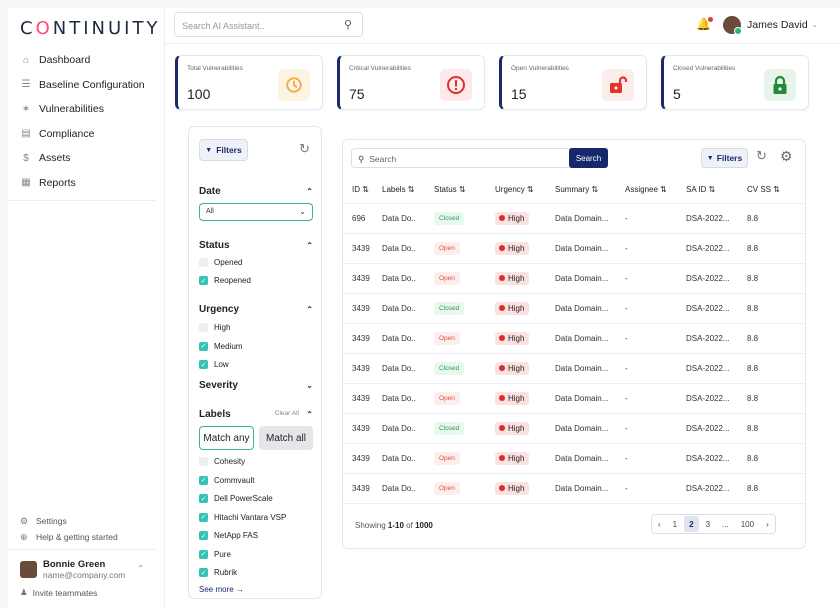 The height and width of the screenshot is (608, 840). What do you see at coordinates (236, 498) in the screenshot?
I see `checkbox-dell-powerscale: ✓ Dell PowerScale` at bounding box center [236, 498].